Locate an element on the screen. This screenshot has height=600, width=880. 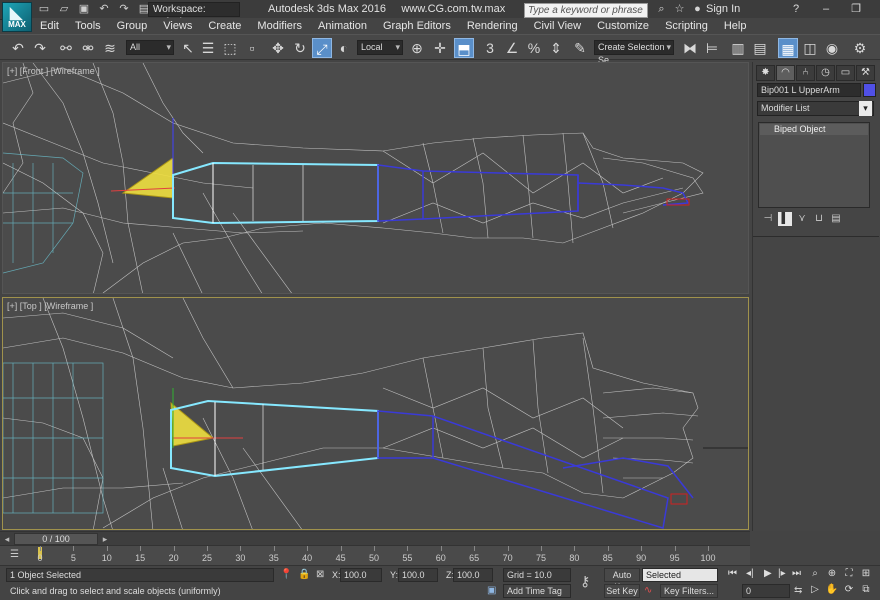
modifier-list-dropdown: Modifier List is located at coordinates (815, 108).